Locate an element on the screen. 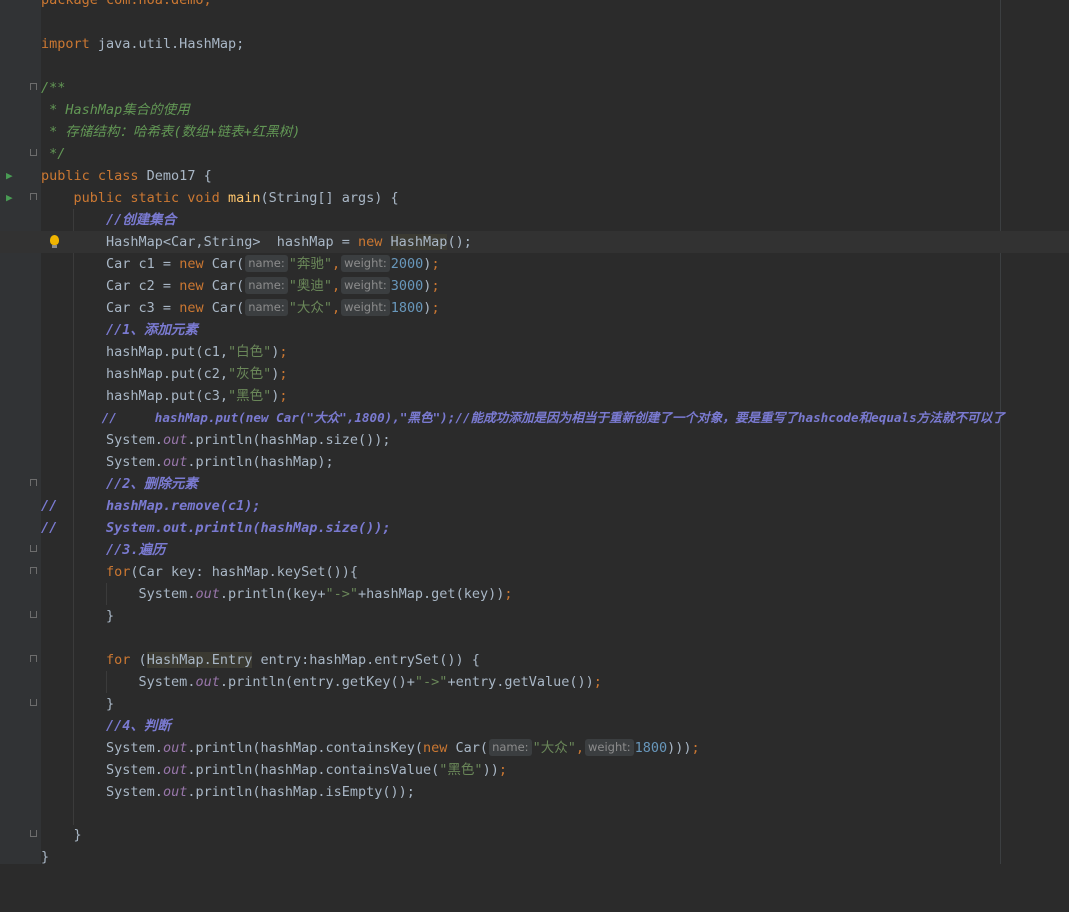 The image size is (1069, 912). string: "->" is located at coordinates (431, 682).